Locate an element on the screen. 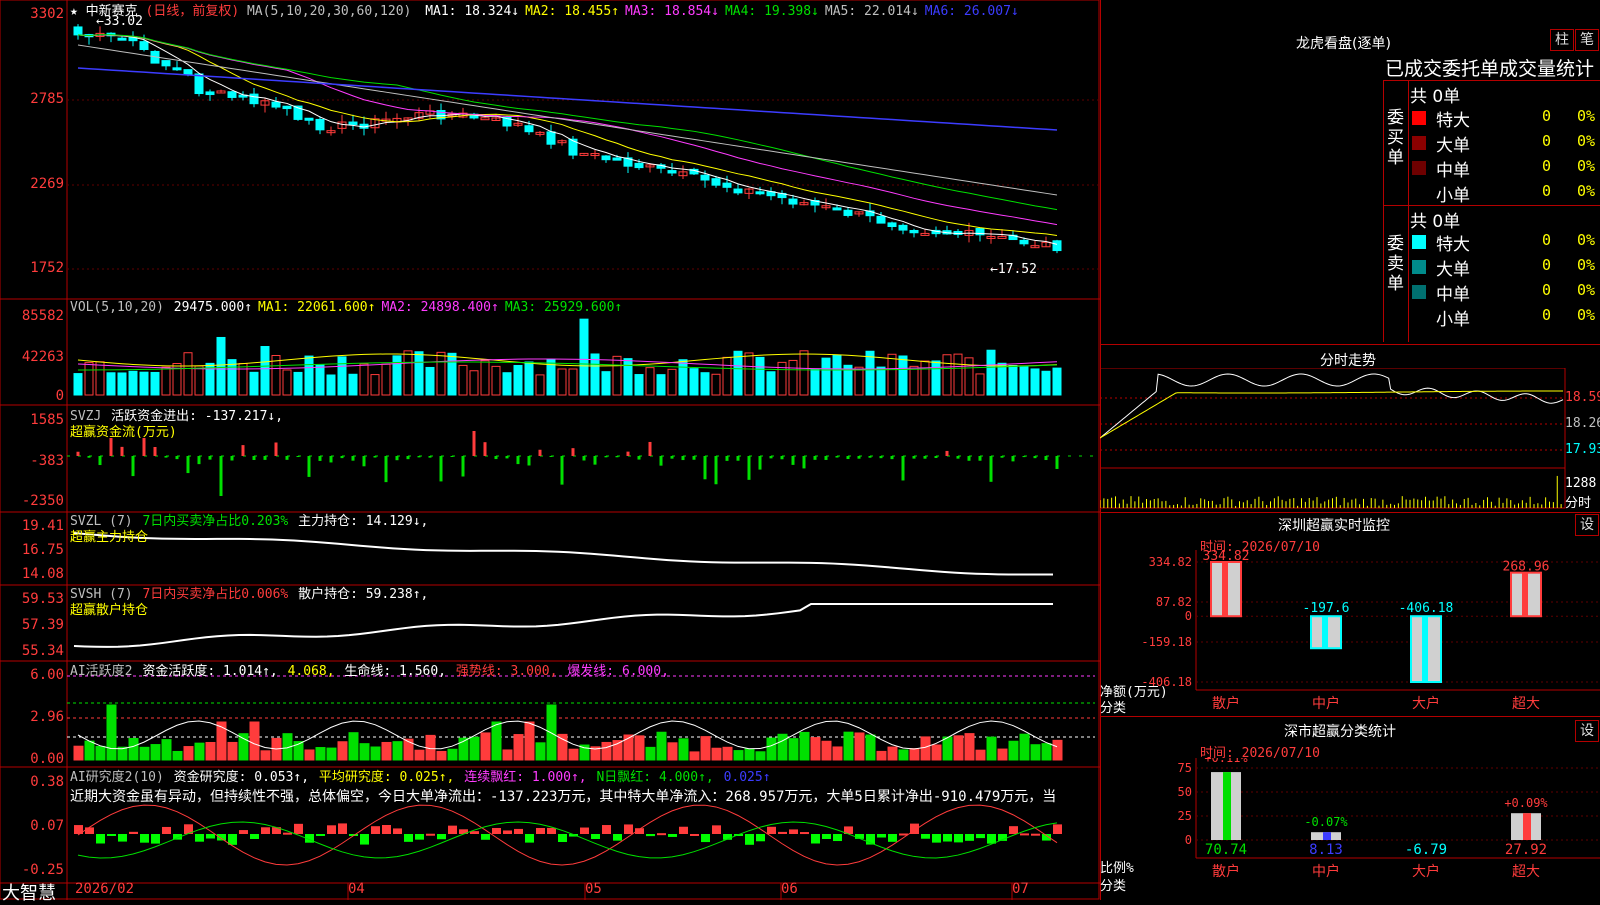 Image resolution: width=1600 pixels, height=905 pixels. sz-xlabel: 分类 is located at coordinates (1113, 708).